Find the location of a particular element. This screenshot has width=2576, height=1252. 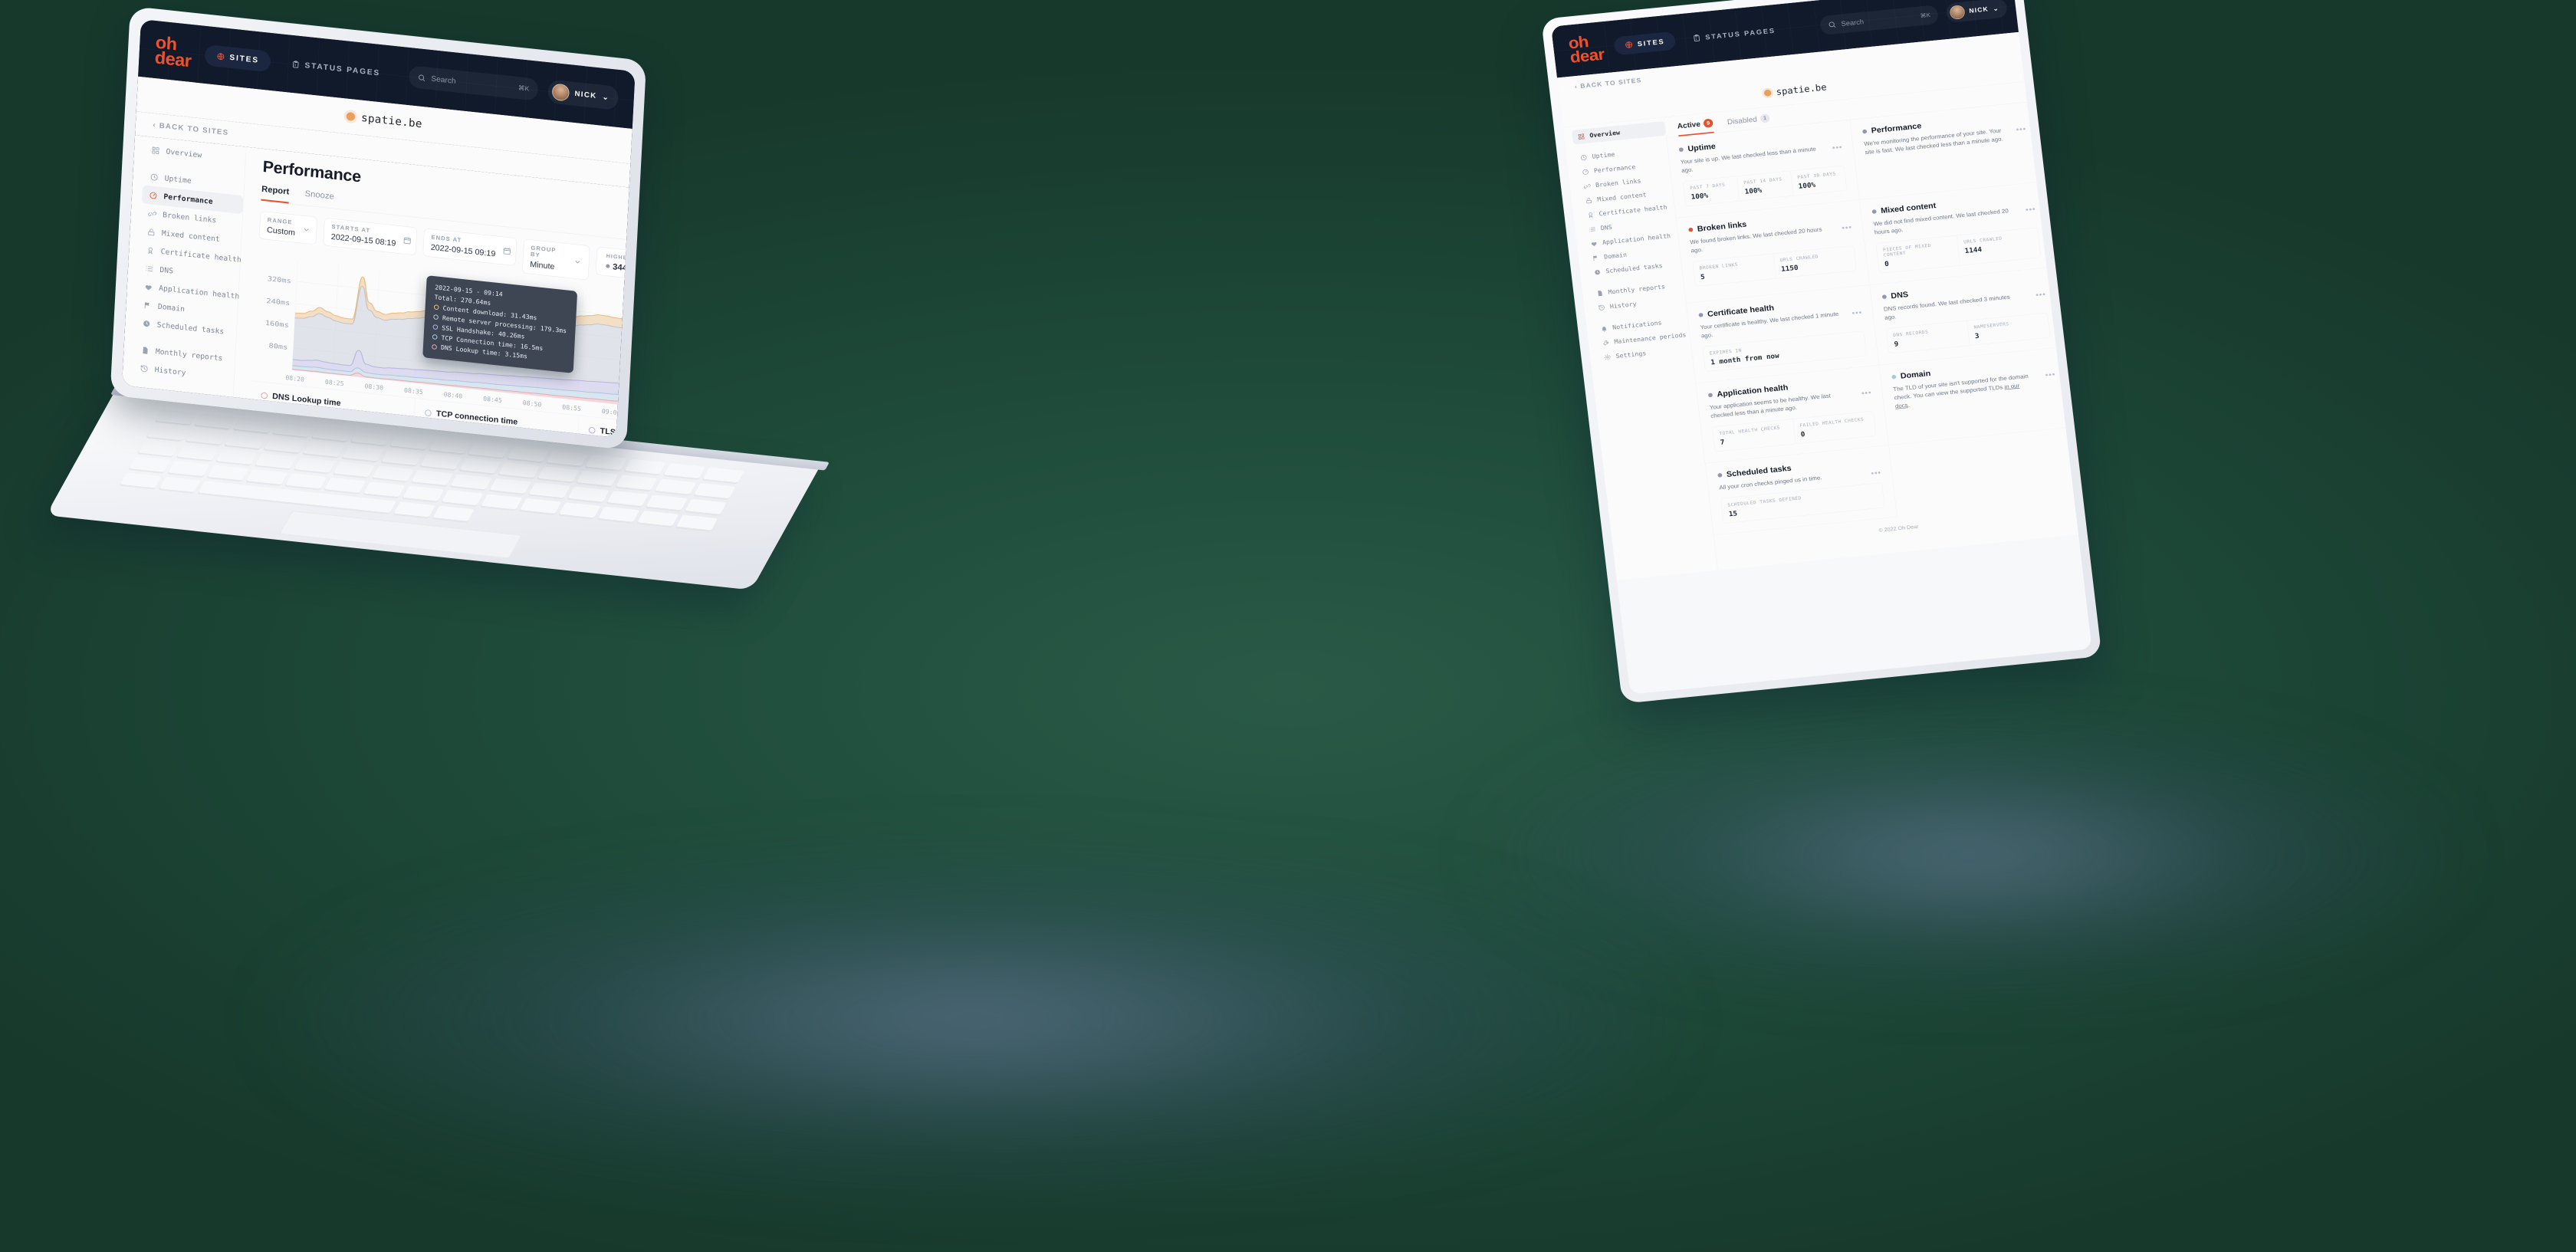

card-metric: PAST 14 DAYS 100% is located at coordinates (1766, 186).